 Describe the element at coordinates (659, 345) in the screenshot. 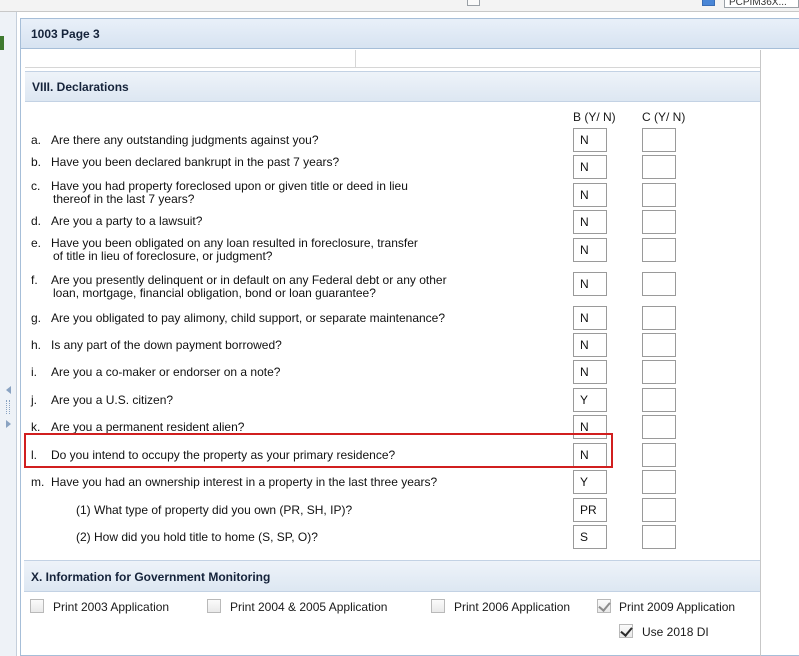

I see `answer-h-c` at that location.